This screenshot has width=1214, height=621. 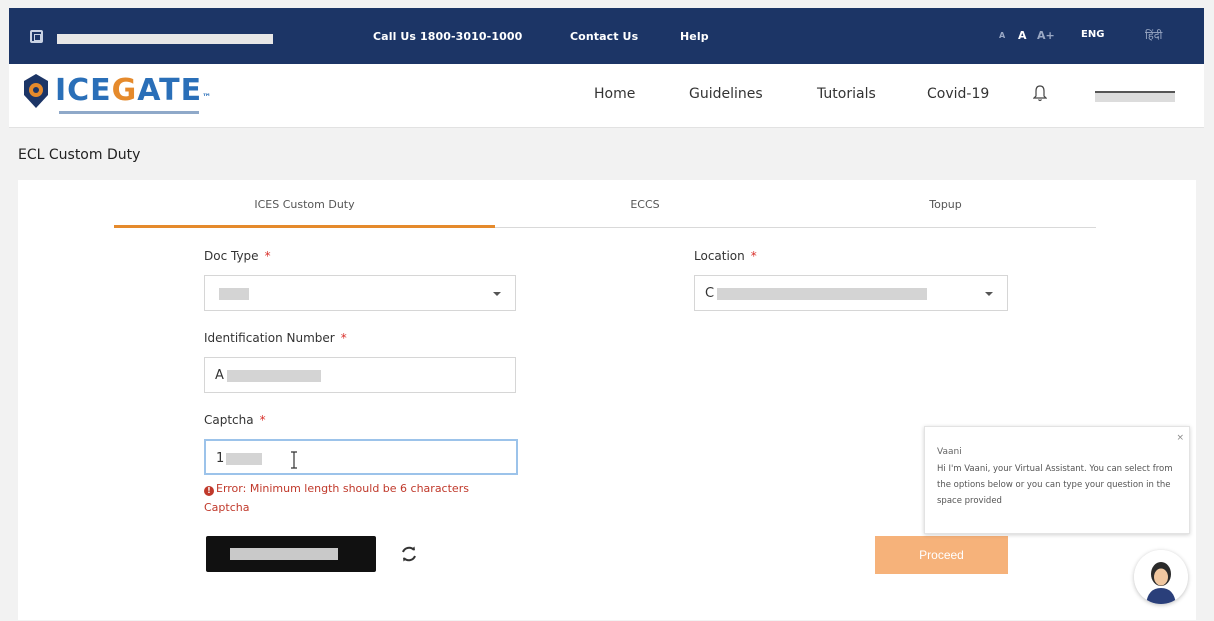 What do you see at coordinates (645, 204) in the screenshot?
I see `tab-eccs: ECCS` at bounding box center [645, 204].